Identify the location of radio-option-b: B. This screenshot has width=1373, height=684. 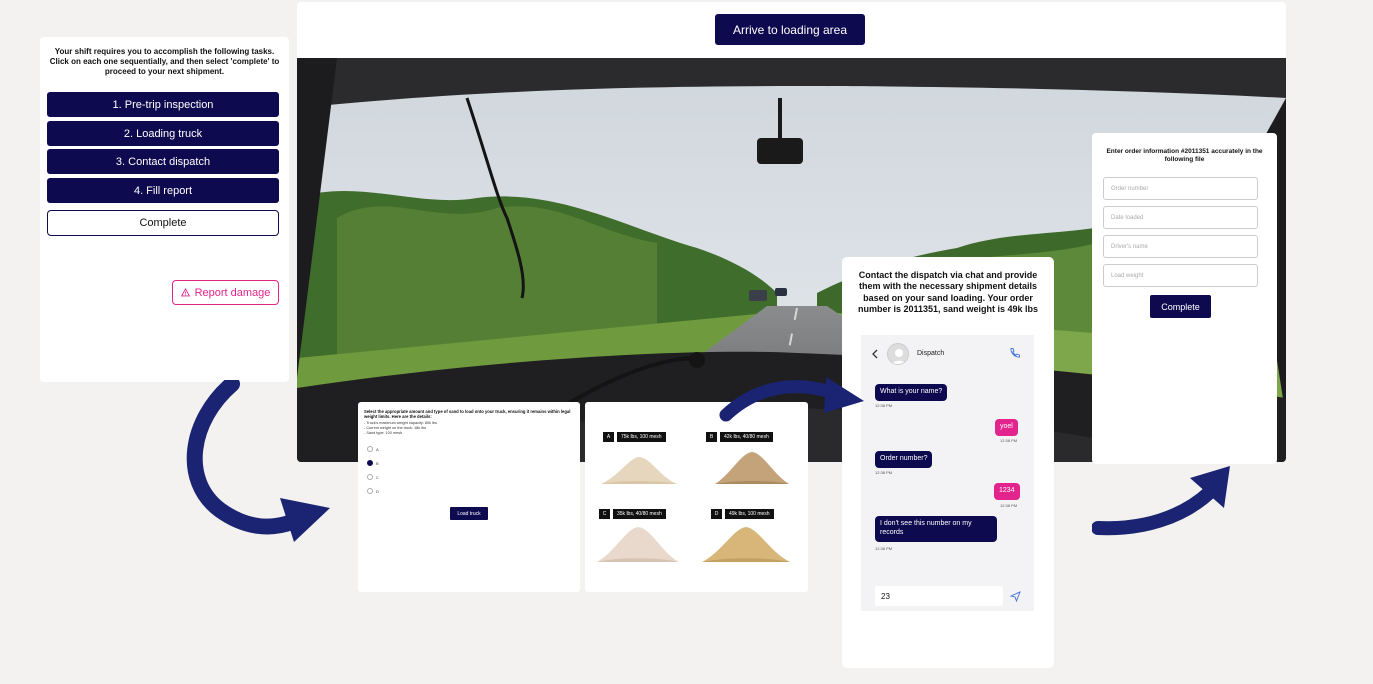
(373, 463).